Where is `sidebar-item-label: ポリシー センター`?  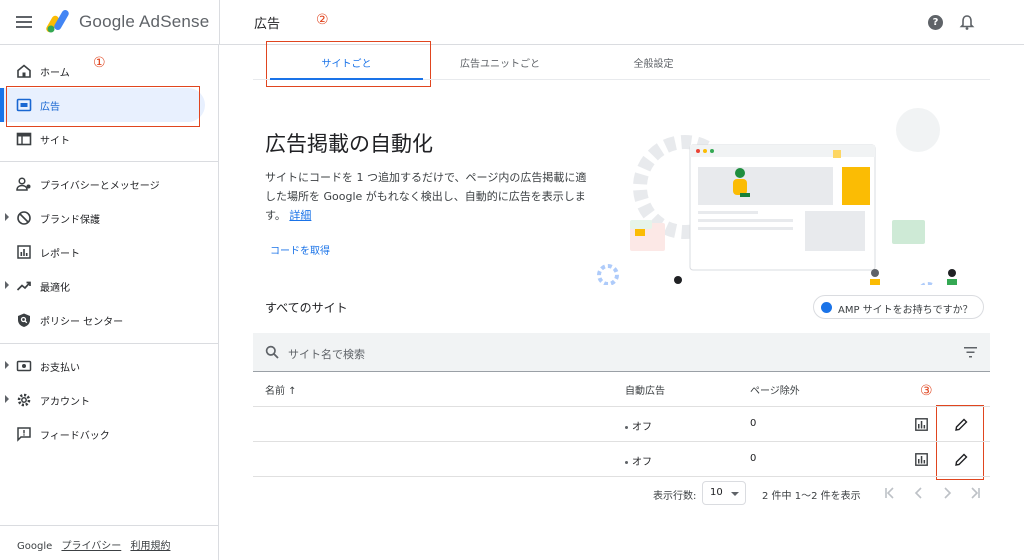 sidebar-item-label: ポリシー センター is located at coordinates (82, 322).